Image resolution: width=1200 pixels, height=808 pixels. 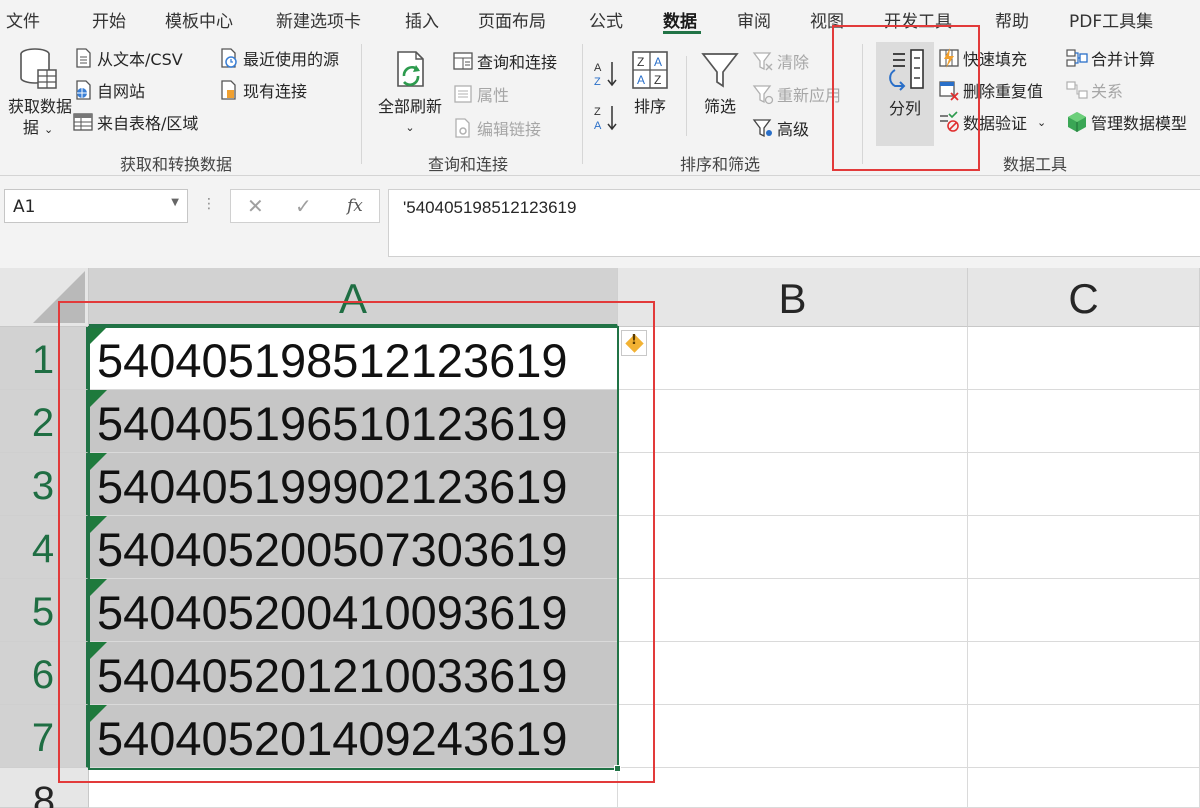 What do you see at coordinates (83, 58) in the screenshot?
I see `text-file-icon` at bounding box center [83, 58].